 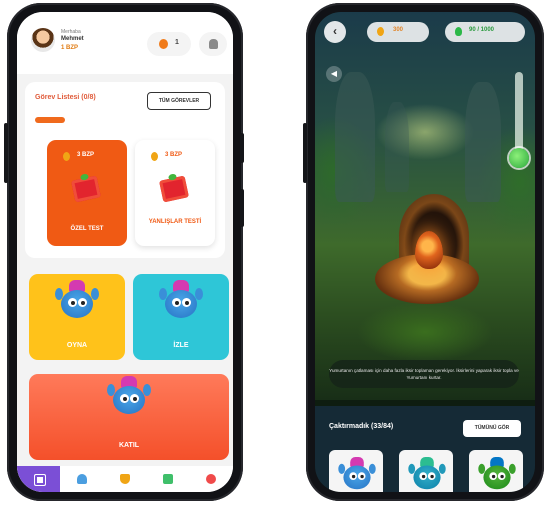 What do you see at coordinates (492, 428) in the screenshot?
I see `see-all-creatures-button: TÜMÜNÜ GÖR` at bounding box center [492, 428].